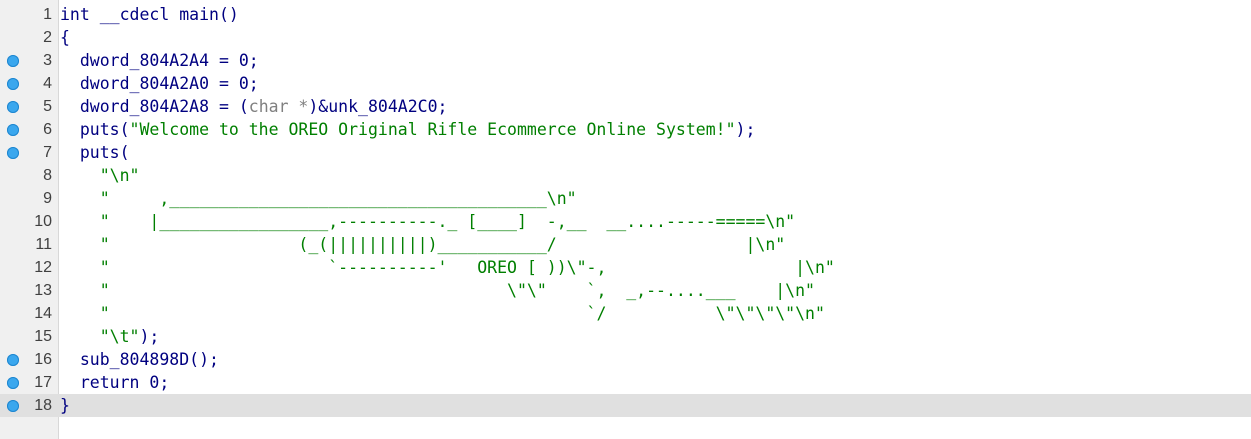  I want to click on line-number: 8, so click(47, 175).